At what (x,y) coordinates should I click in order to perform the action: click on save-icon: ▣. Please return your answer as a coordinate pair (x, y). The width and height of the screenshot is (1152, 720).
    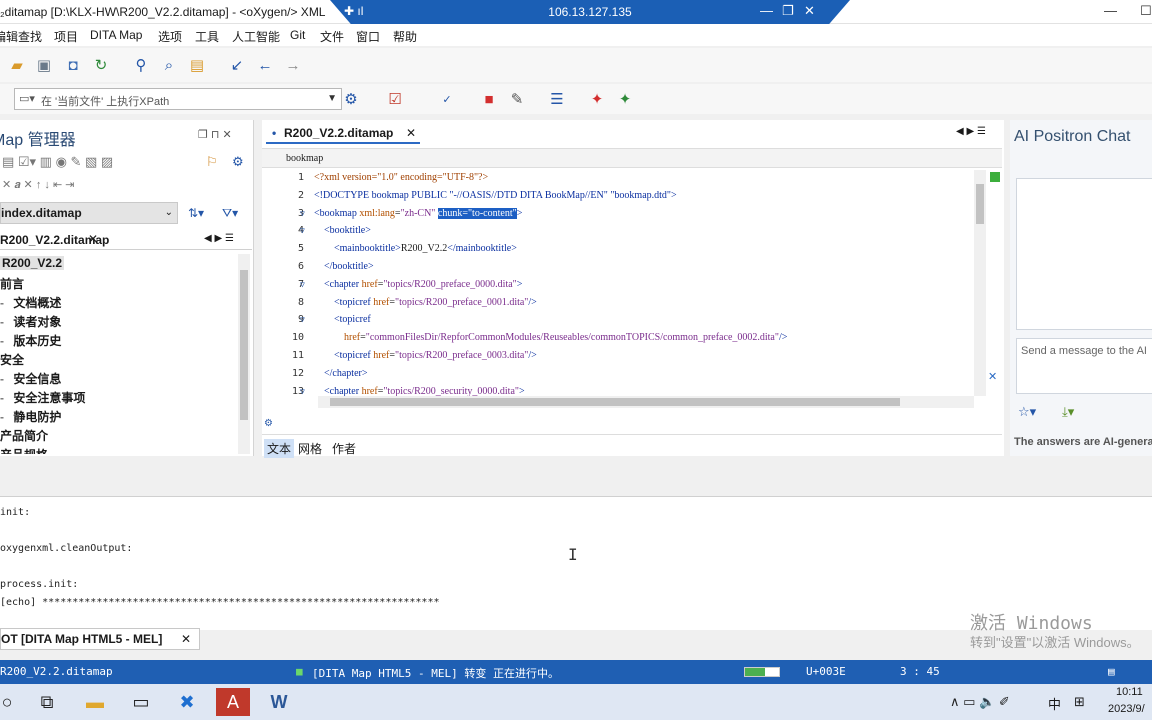
    Looking at the image, I should click on (44, 65).